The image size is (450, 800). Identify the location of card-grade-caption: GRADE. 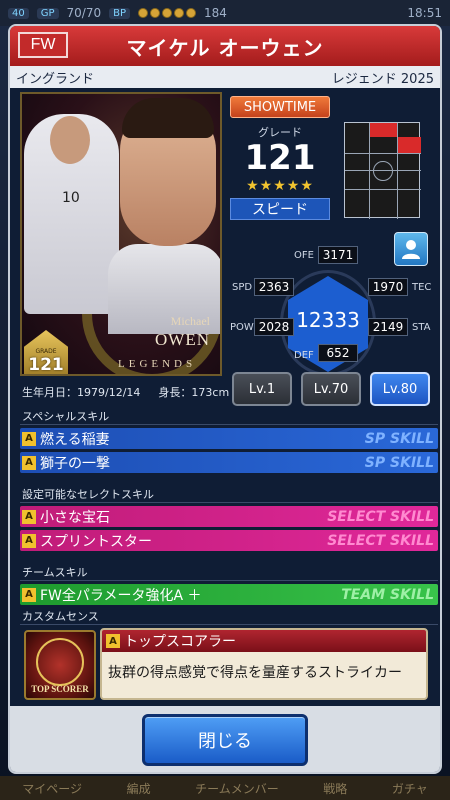
(46, 351).